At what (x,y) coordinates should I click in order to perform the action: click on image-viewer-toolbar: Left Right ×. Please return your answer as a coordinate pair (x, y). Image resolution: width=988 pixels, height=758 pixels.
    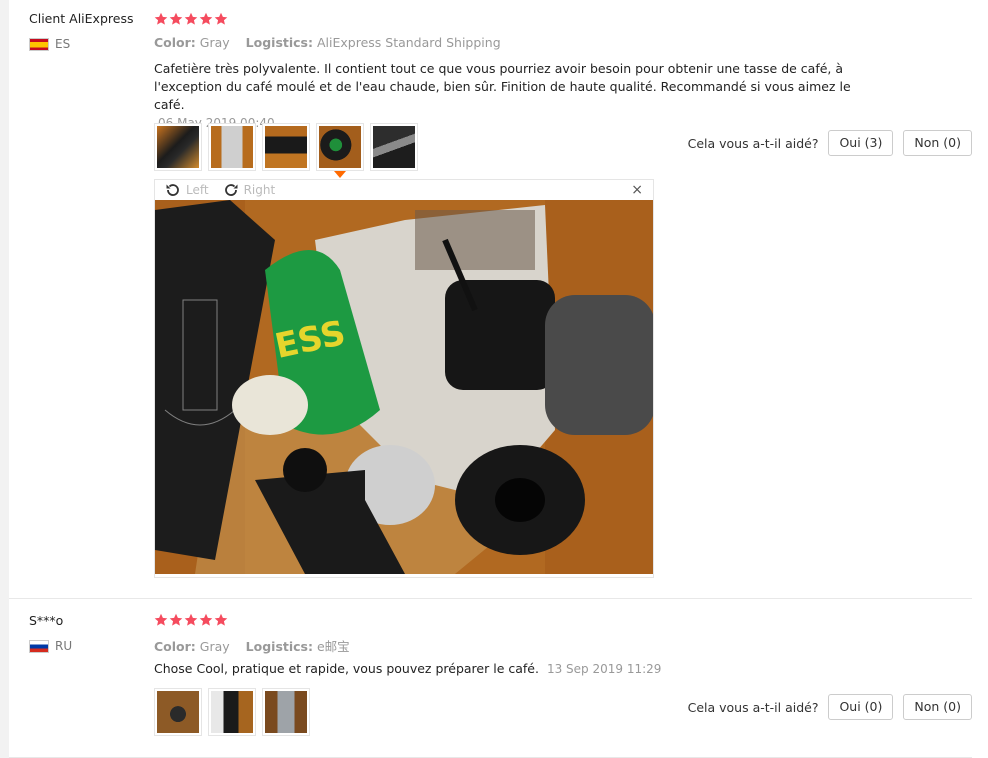
    Looking at the image, I should click on (404, 190).